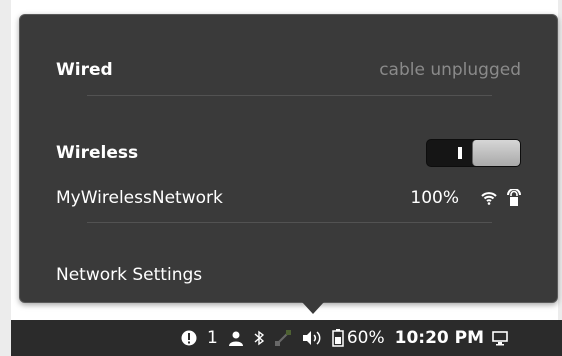  What do you see at coordinates (460, 153) in the screenshot?
I see `toggle-on-indicator` at bounding box center [460, 153].